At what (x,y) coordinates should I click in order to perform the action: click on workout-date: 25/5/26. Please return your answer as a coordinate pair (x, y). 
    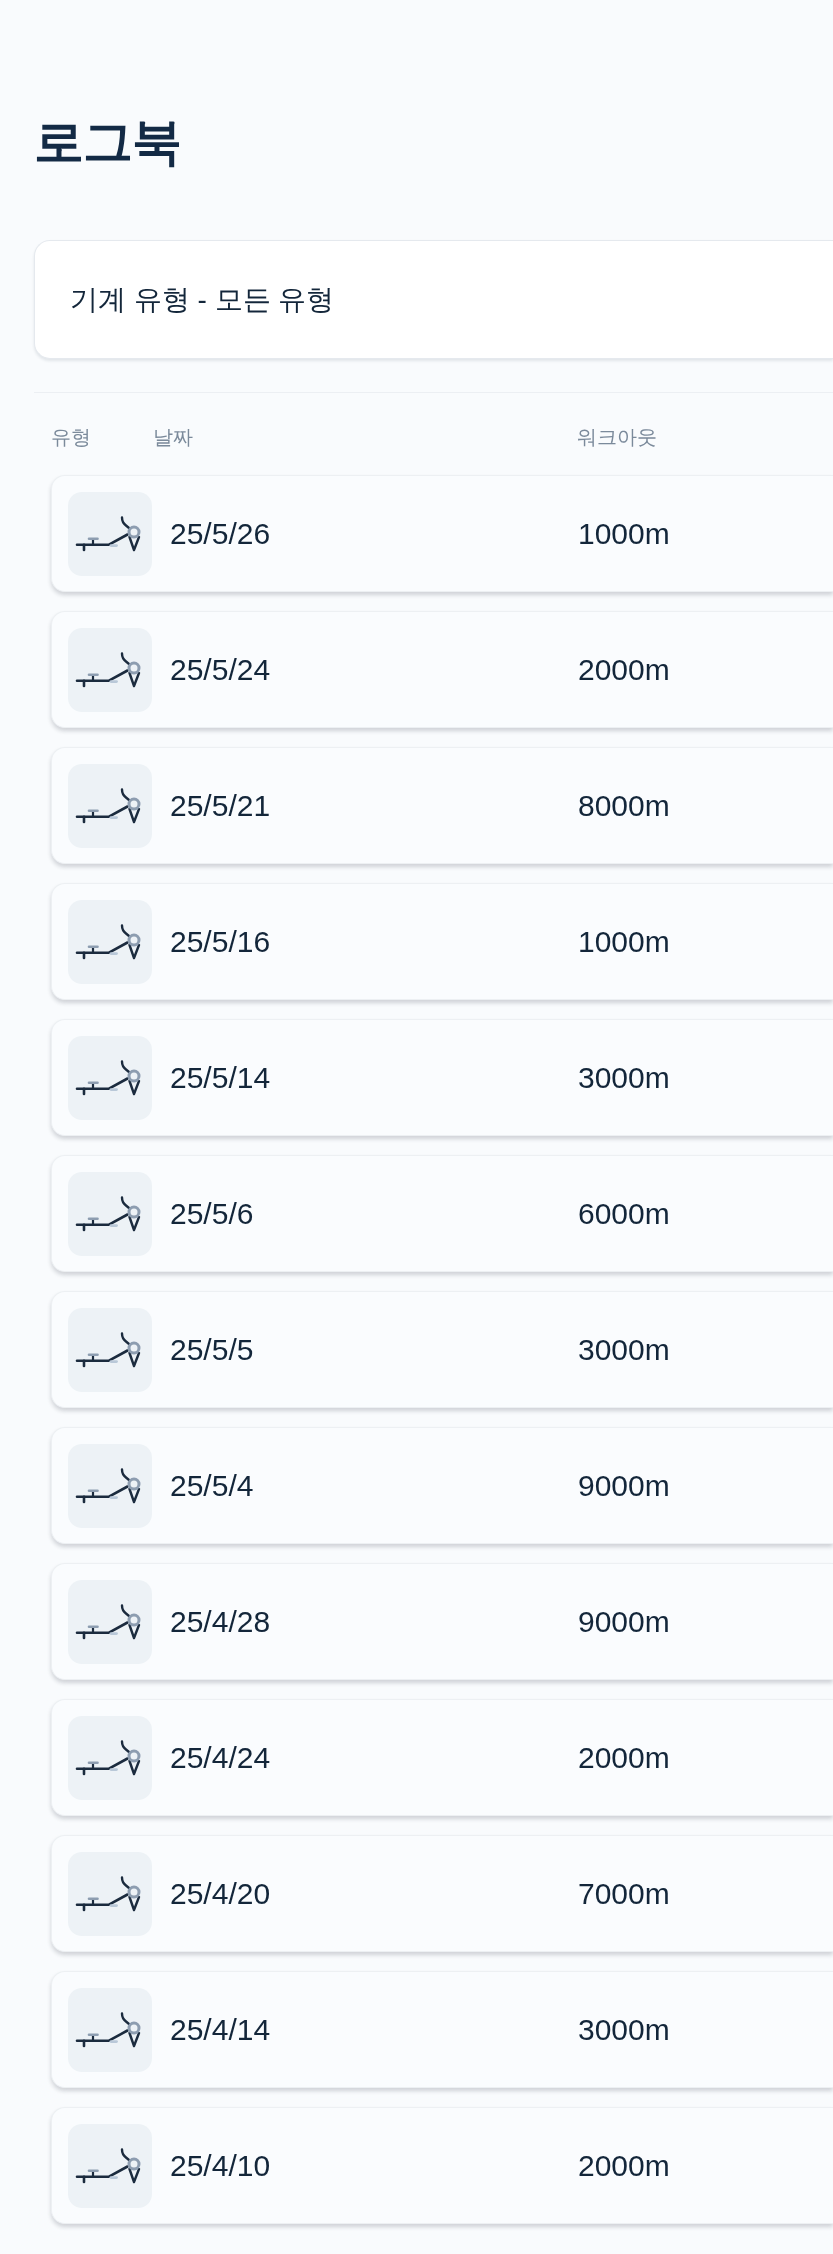
    Looking at the image, I should click on (221, 533).